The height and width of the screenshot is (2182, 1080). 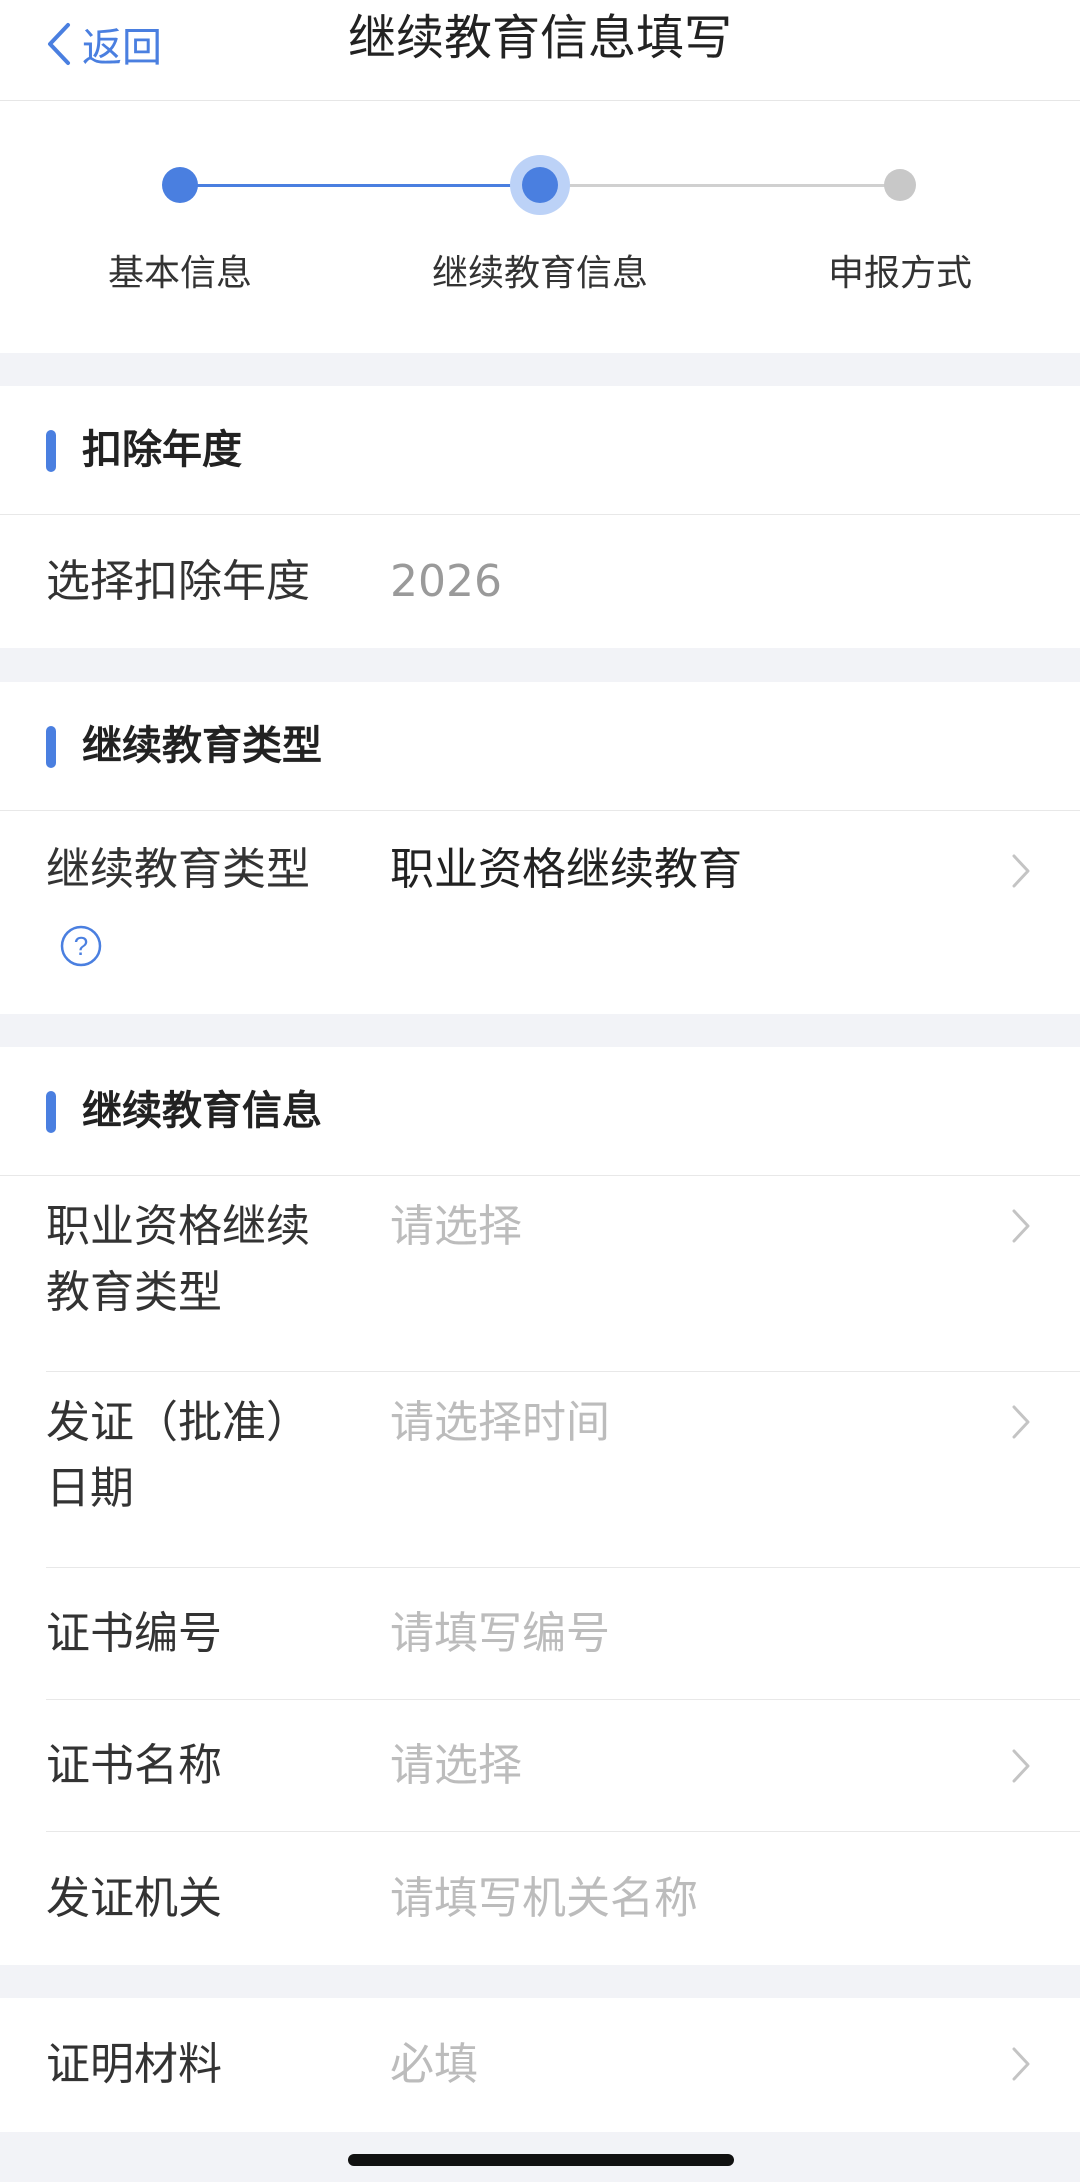 What do you see at coordinates (899, 273) in the screenshot?
I see `step-label-3: 申报方式` at bounding box center [899, 273].